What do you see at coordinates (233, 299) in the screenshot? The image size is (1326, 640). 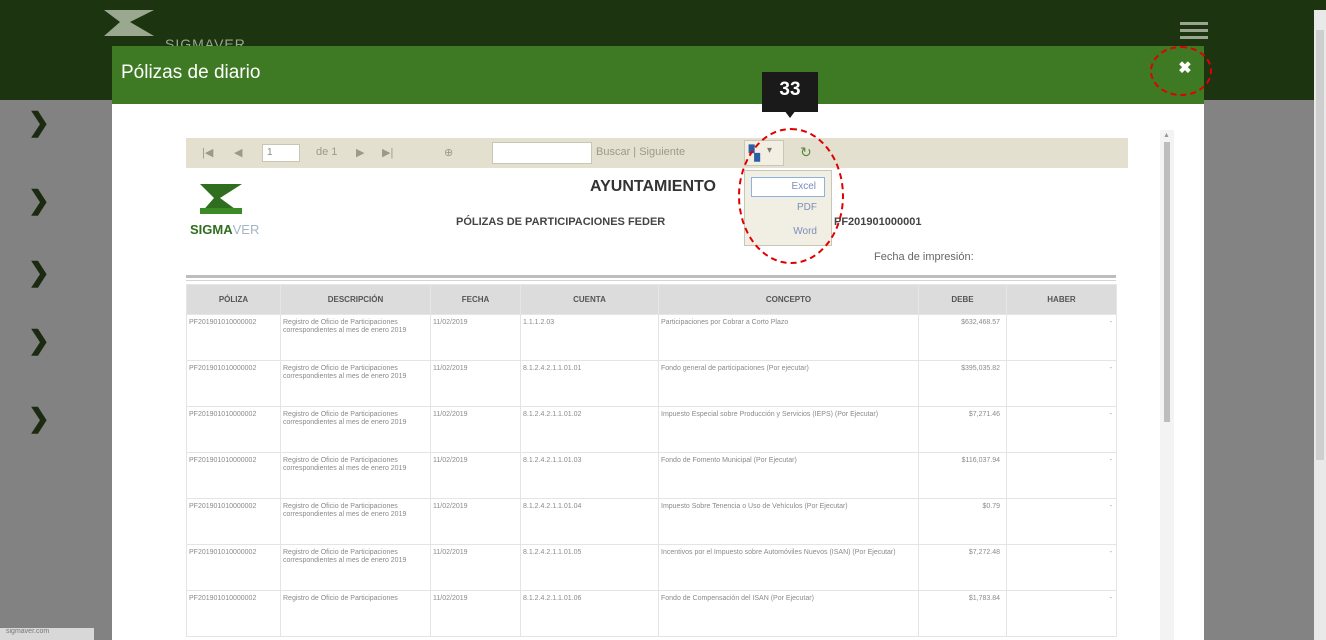 I see `column-header: PÓLIZA` at bounding box center [233, 299].